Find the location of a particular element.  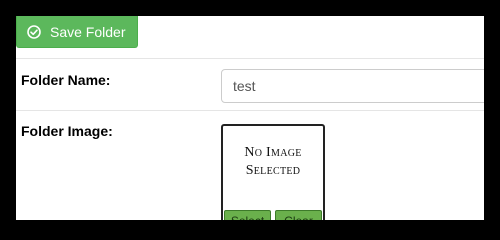

check-circle-icon is located at coordinates (34, 31).